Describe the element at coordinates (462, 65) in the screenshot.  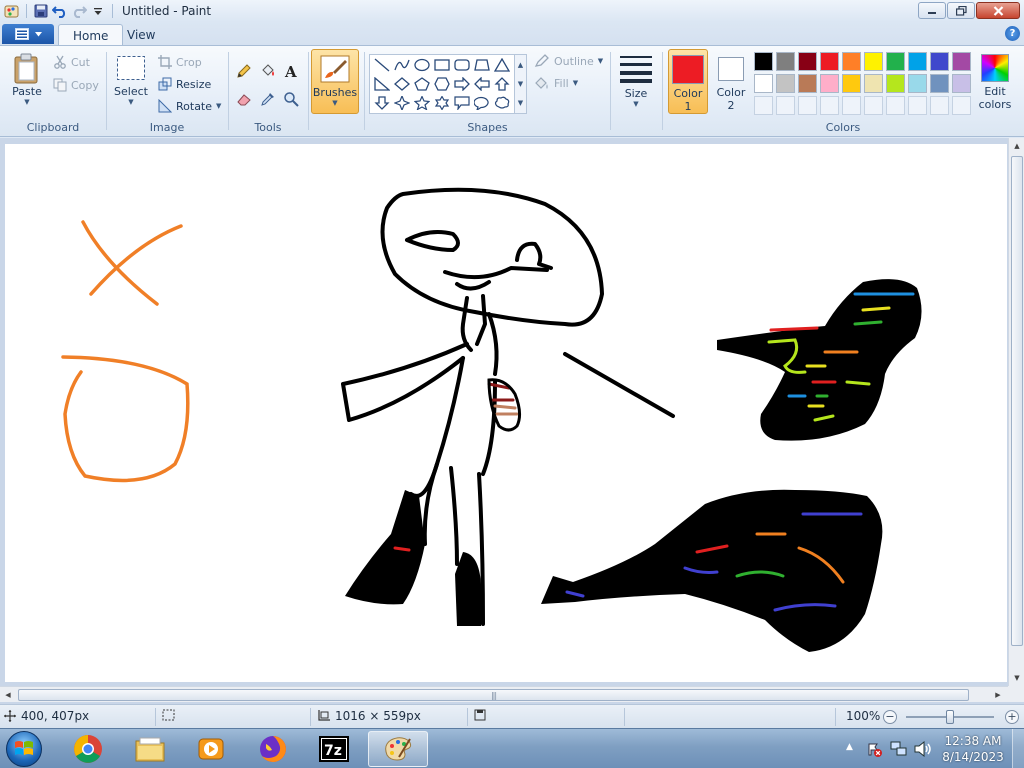
I see `rounded-rectangle-shape` at that location.